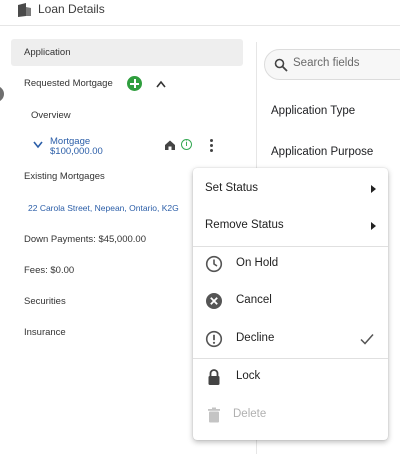  Describe the element at coordinates (346, 63) in the screenshot. I see `search-input` at that location.